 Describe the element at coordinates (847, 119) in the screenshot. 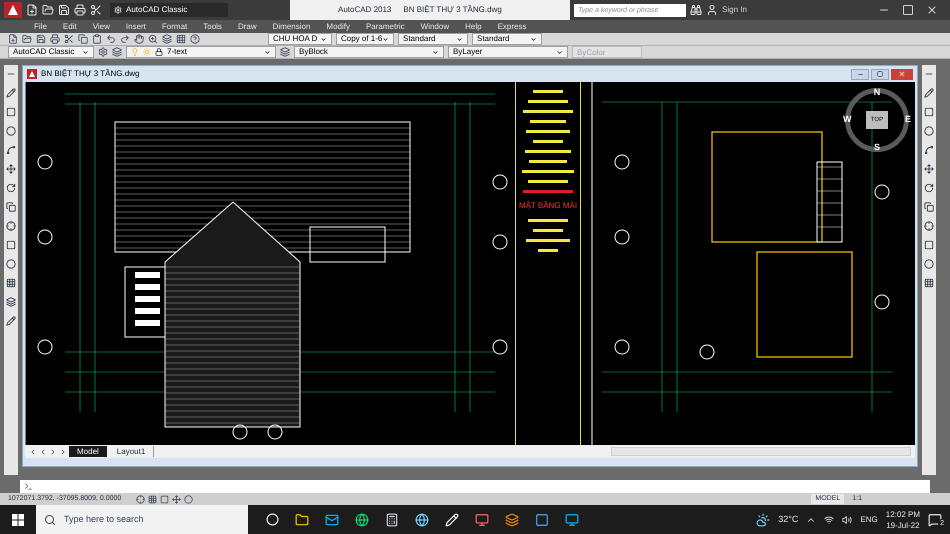

I see `west-label: W` at that location.